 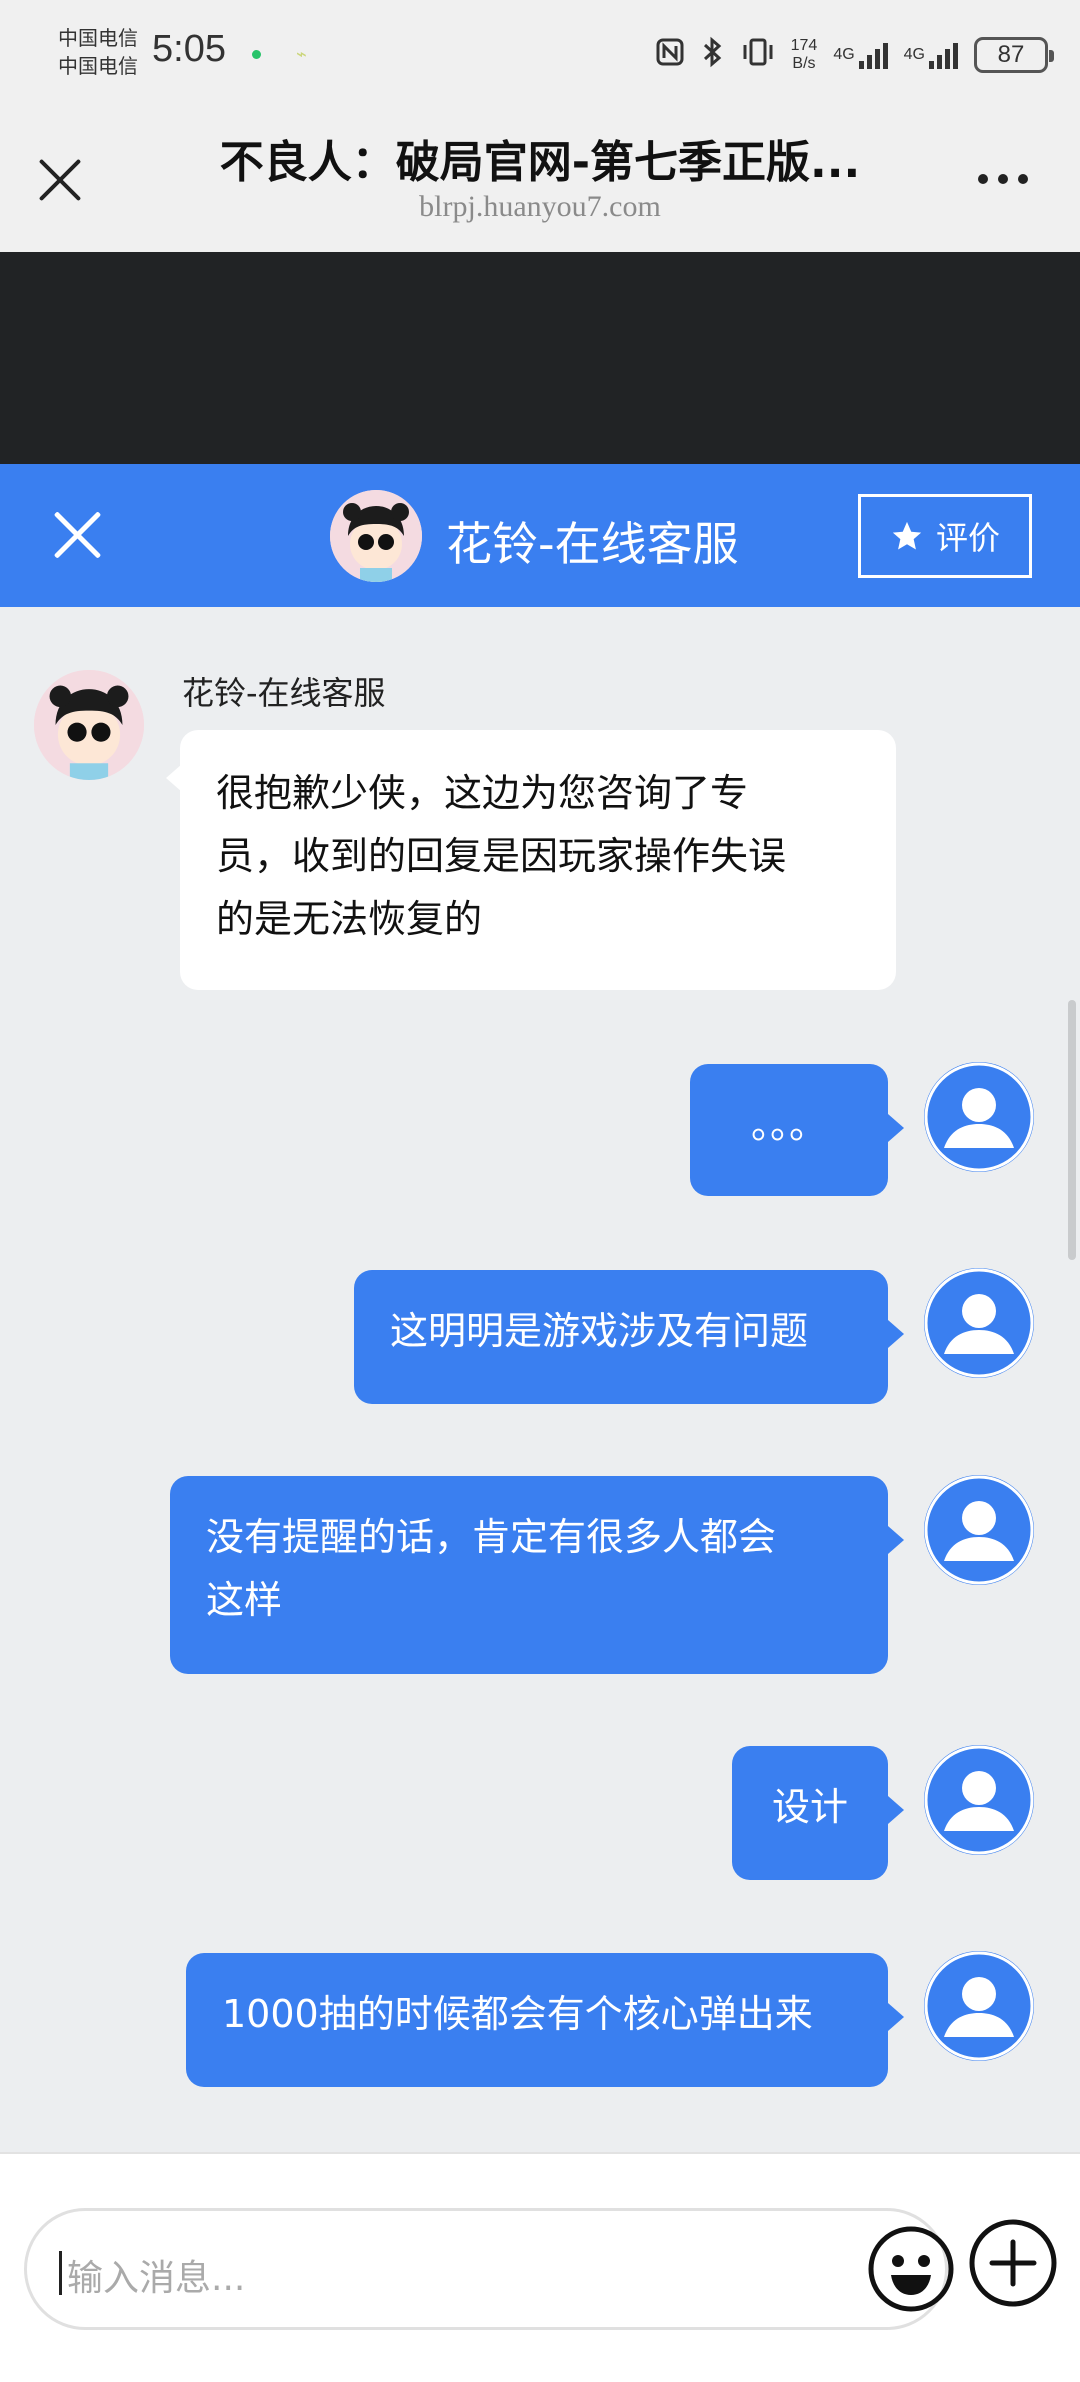 What do you see at coordinates (670, 55) in the screenshot?
I see `nfc-icon` at bounding box center [670, 55].